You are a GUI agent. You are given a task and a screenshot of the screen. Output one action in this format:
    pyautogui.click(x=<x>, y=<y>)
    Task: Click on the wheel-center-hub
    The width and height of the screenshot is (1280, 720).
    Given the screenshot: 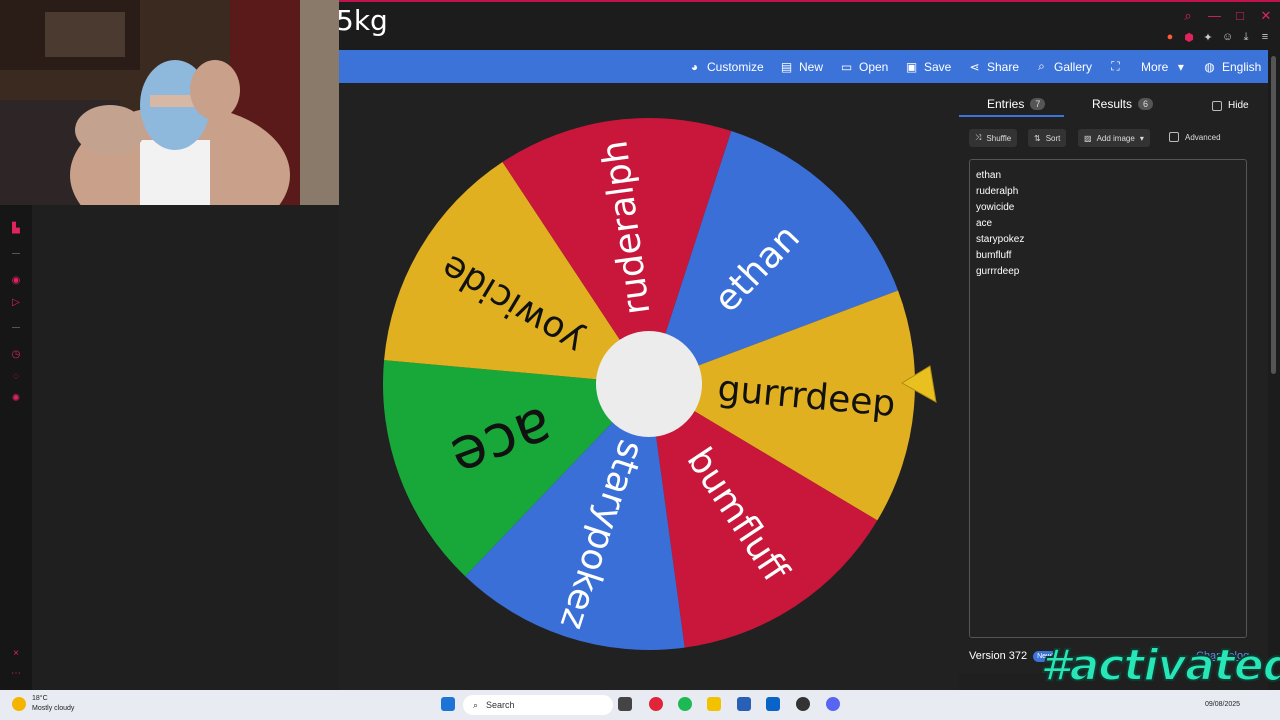 What is the action you would take?
    pyautogui.click(x=649, y=384)
    